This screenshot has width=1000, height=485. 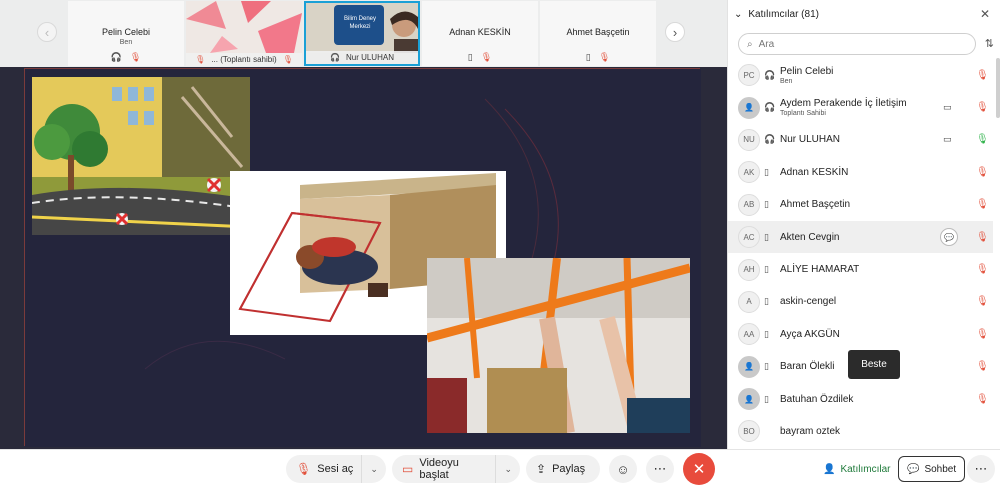 I want to click on avatar: PC, so click(x=749, y=75).